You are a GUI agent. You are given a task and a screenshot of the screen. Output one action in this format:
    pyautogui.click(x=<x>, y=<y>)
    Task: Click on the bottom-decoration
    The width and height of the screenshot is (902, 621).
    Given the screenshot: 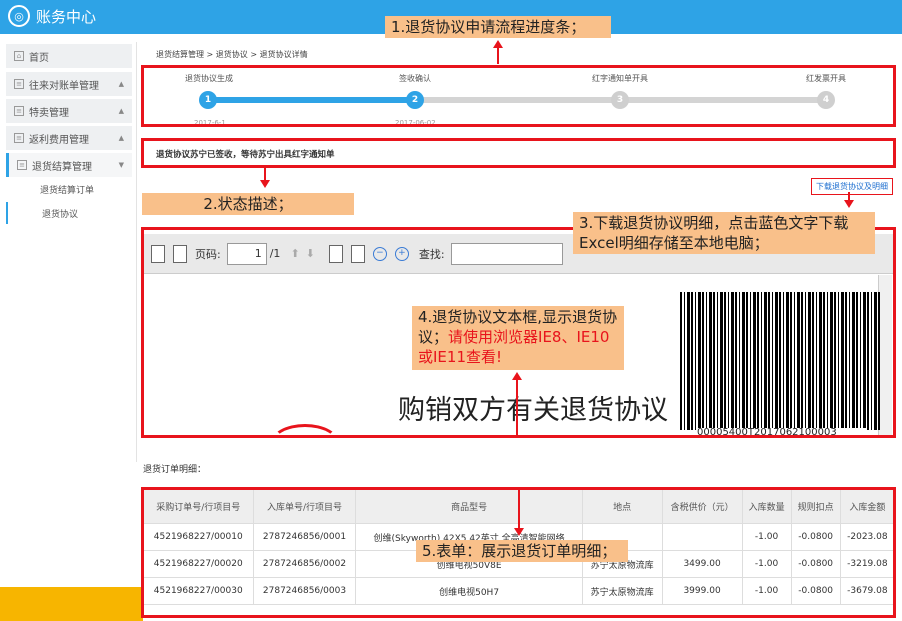 What is the action you would take?
    pyautogui.click(x=71, y=604)
    